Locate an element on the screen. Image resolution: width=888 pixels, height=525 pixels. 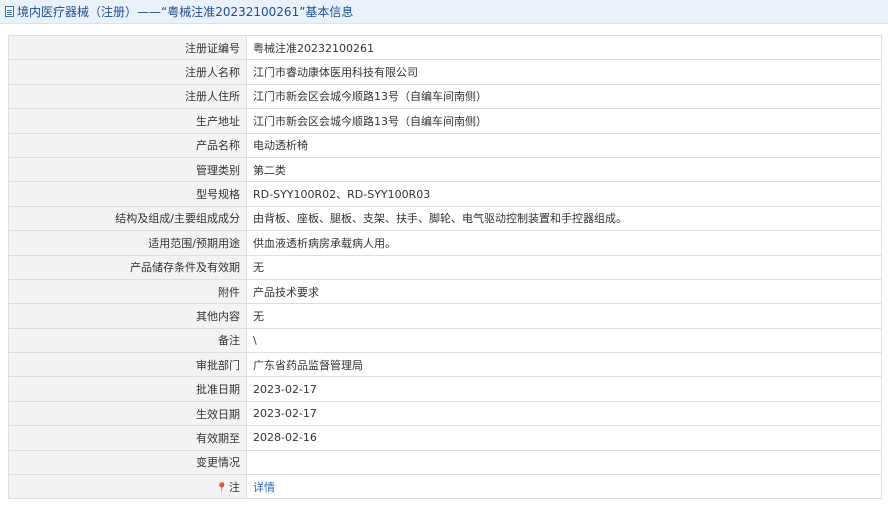
note-label-cell: 📍注 is located at coordinates (127, 487).